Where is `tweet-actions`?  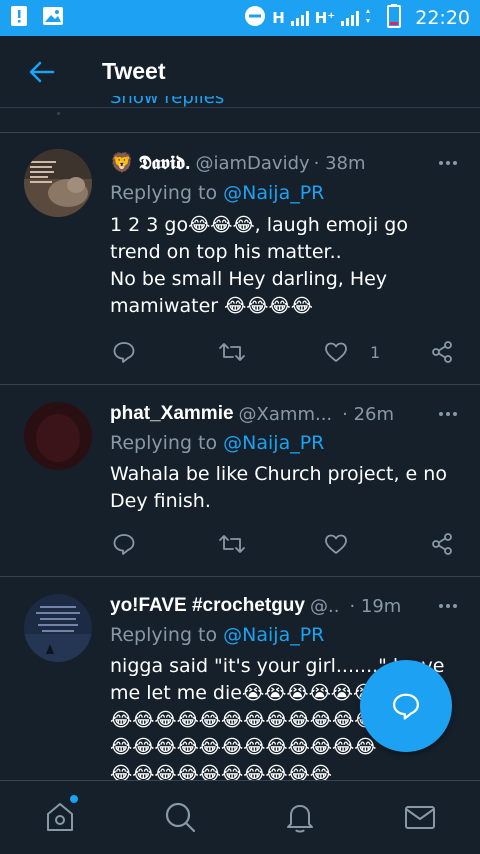
tweet-actions is located at coordinates (285, 546).